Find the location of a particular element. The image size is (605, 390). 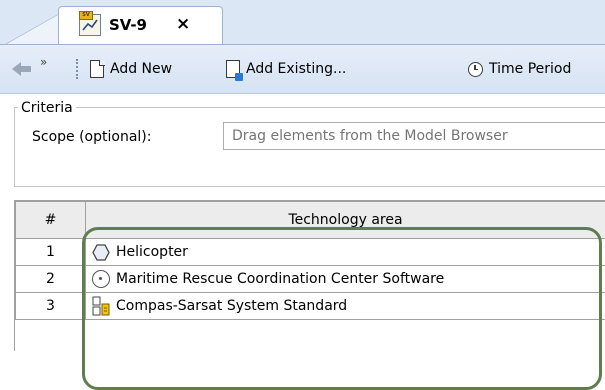

new-document-icon is located at coordinates (97, 69).